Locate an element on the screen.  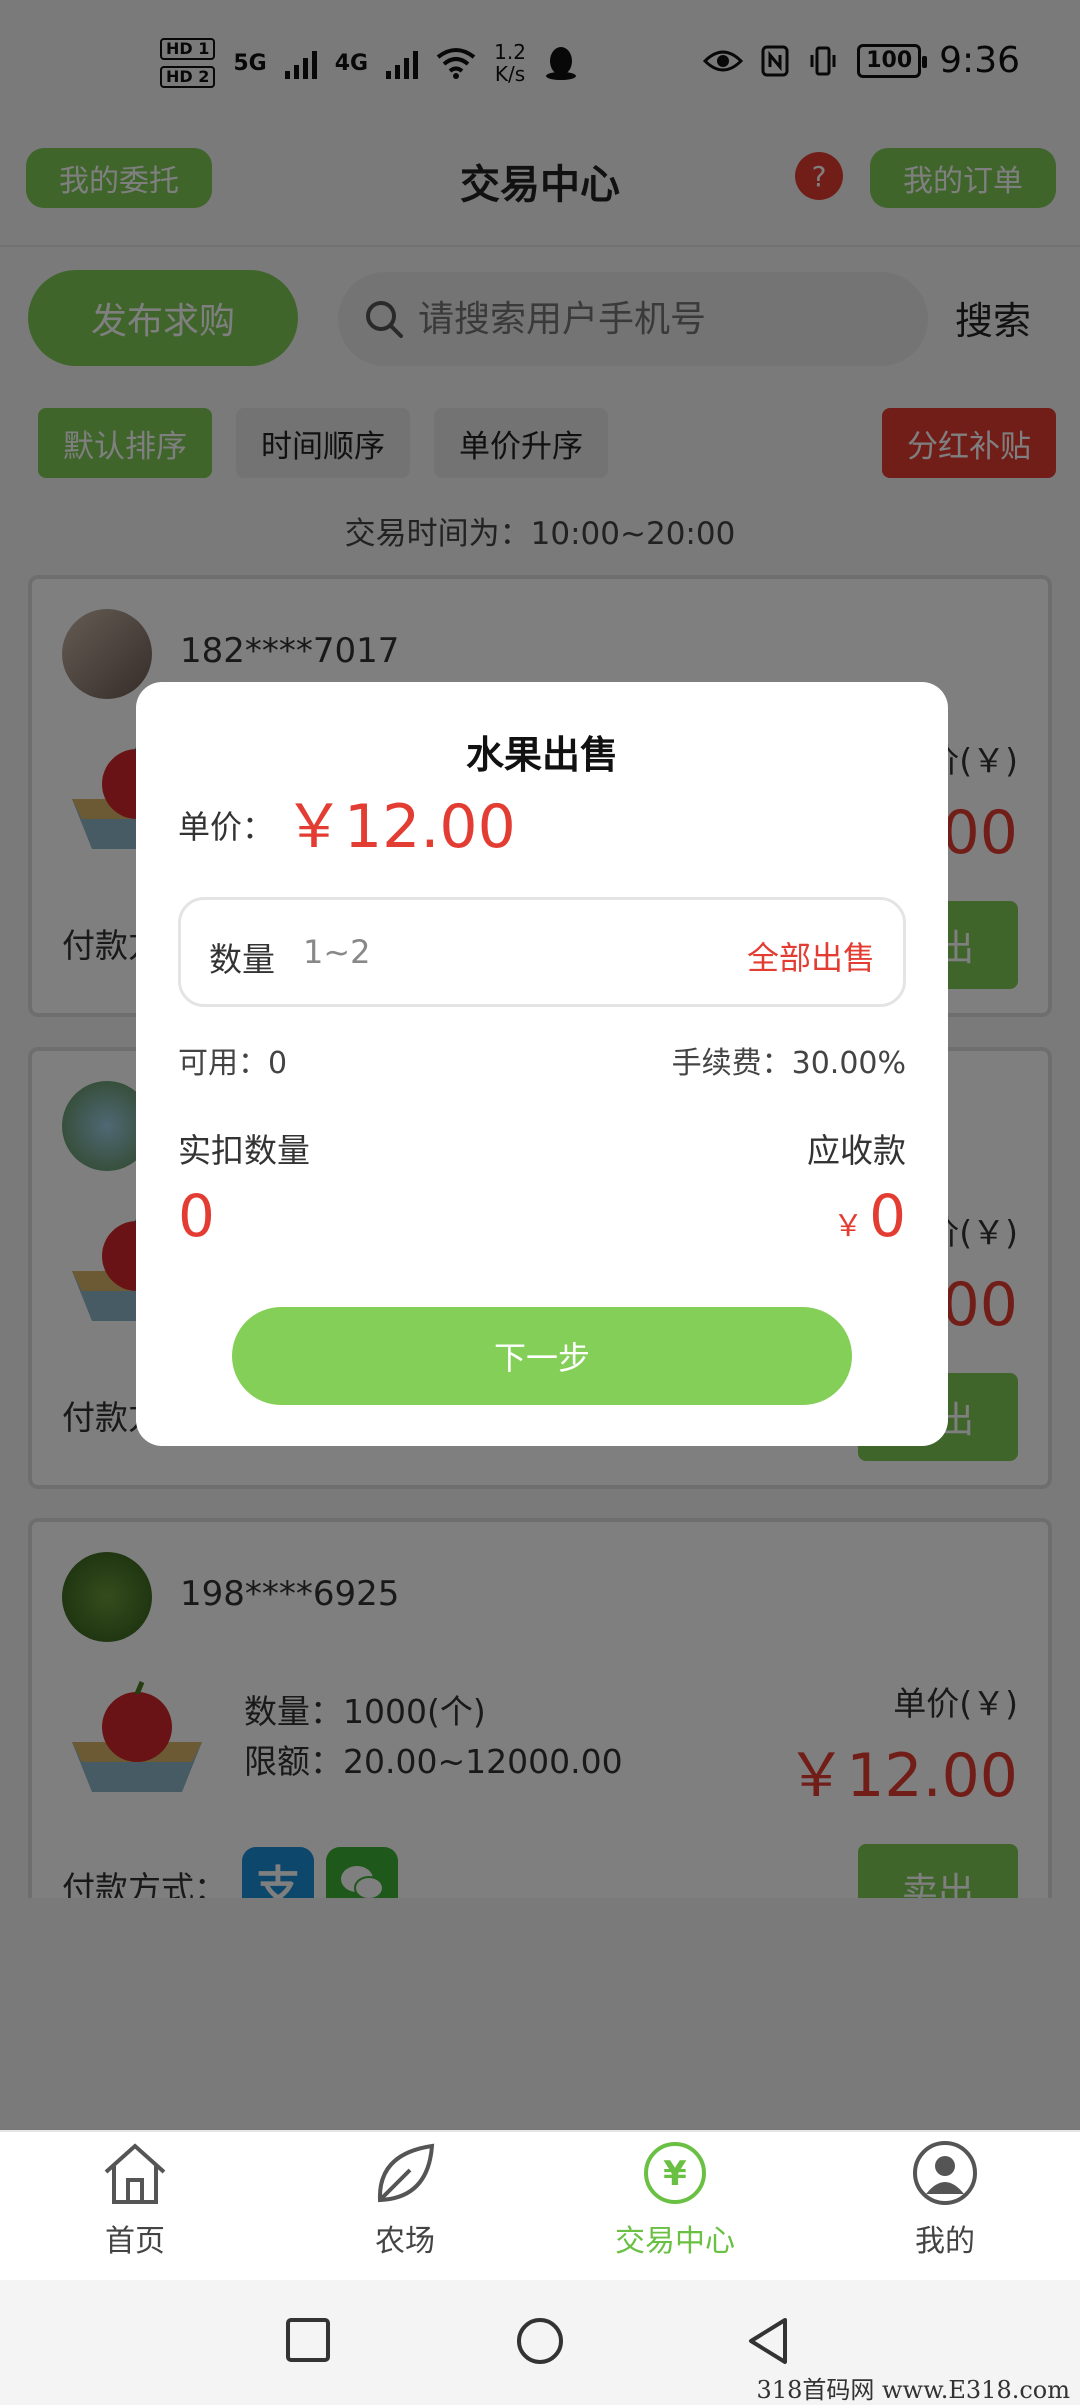
tab-mine-label: 我的 is located at coordinates (945, 2241).